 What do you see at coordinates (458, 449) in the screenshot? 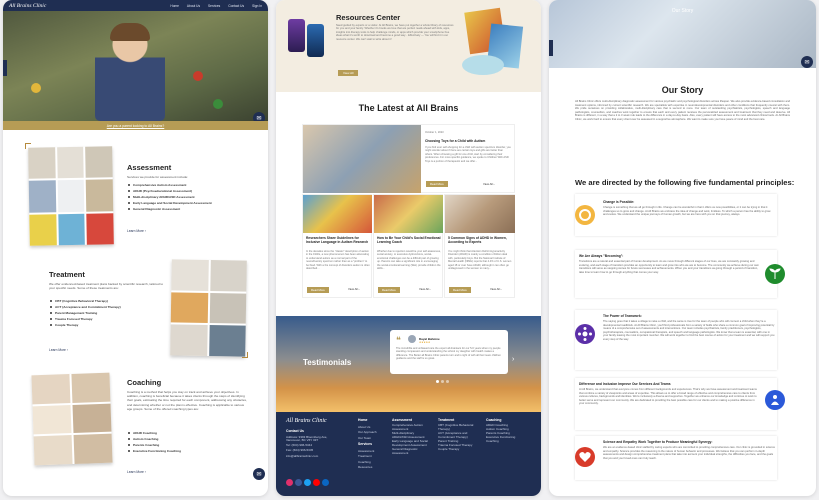
I see `footer-link: Couple Therapy` at bounding box center [458, 449].